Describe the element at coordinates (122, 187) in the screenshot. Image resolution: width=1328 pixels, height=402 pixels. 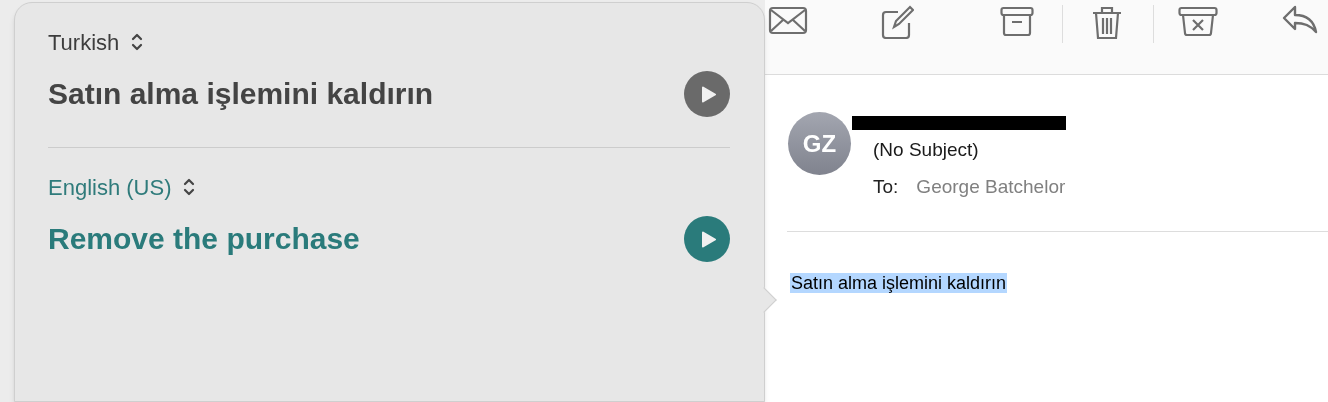
I see `language-selector: English (US)` at that location.